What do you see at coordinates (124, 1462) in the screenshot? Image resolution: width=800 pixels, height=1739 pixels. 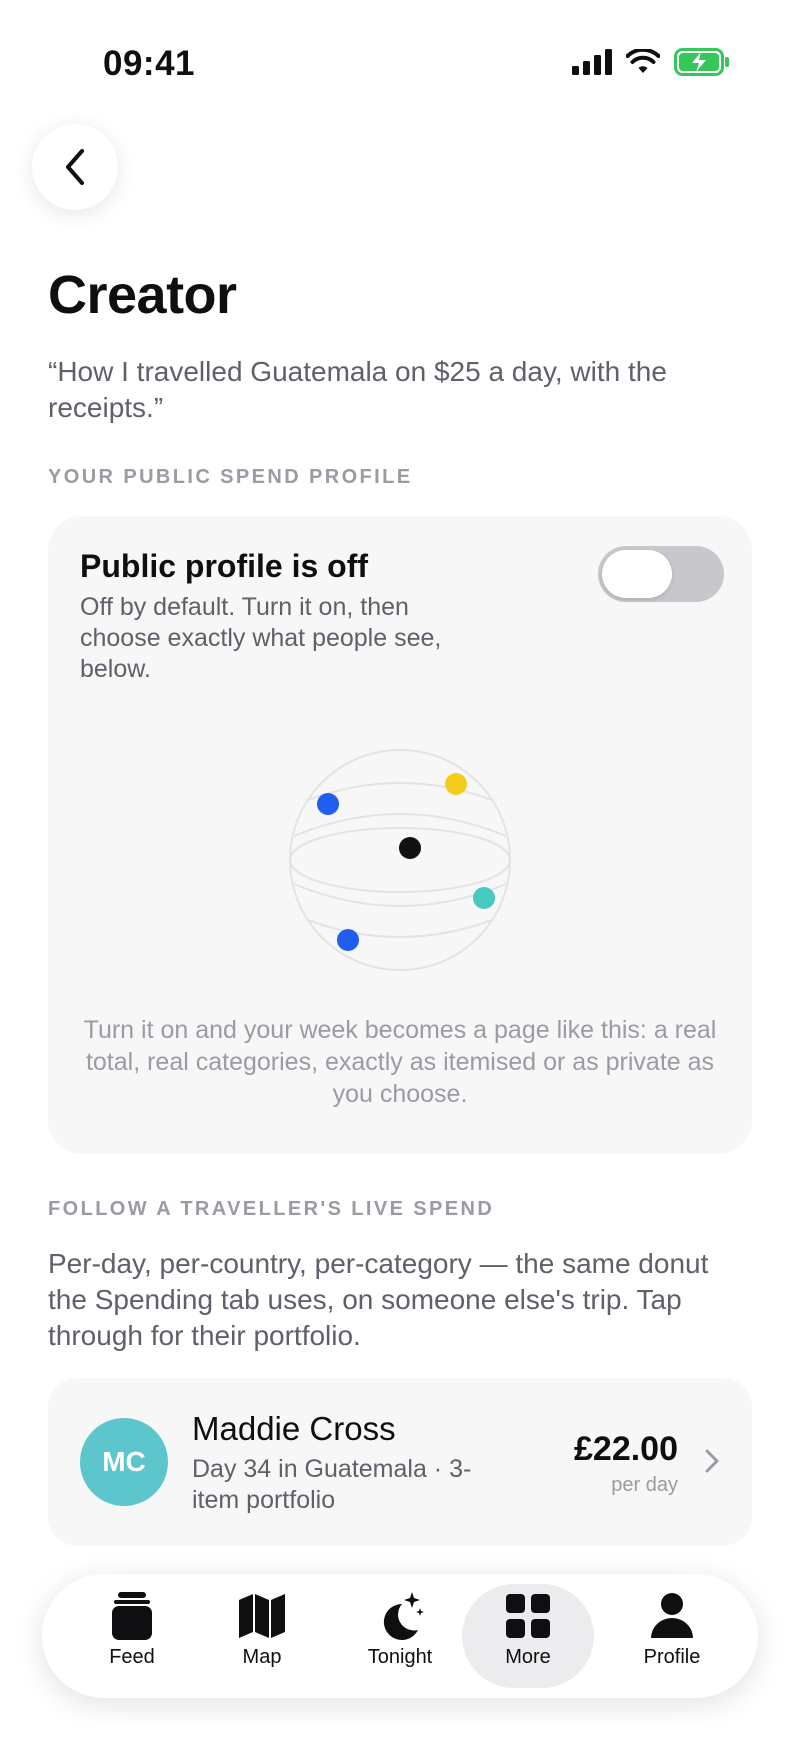 I see `avatar: MC` at bounding box center [124, 1462].